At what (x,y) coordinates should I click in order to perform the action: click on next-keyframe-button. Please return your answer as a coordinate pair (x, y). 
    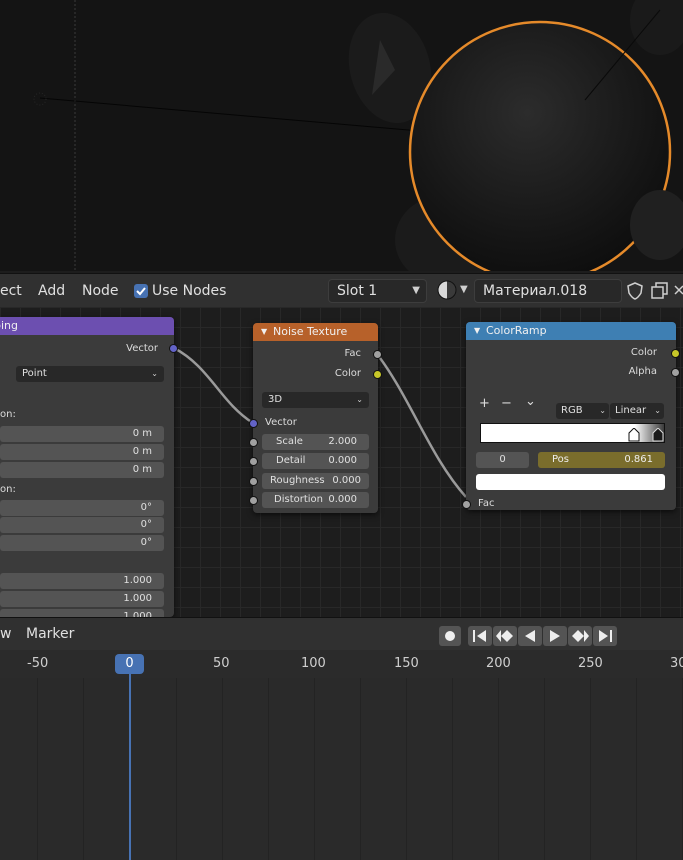
    Looking at the image, I should click on (580, 636).